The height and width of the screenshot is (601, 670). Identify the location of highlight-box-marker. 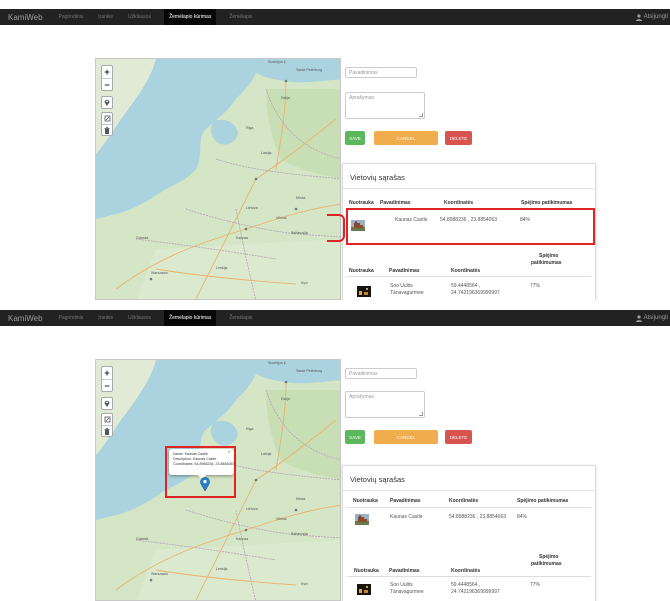
(336, 228).